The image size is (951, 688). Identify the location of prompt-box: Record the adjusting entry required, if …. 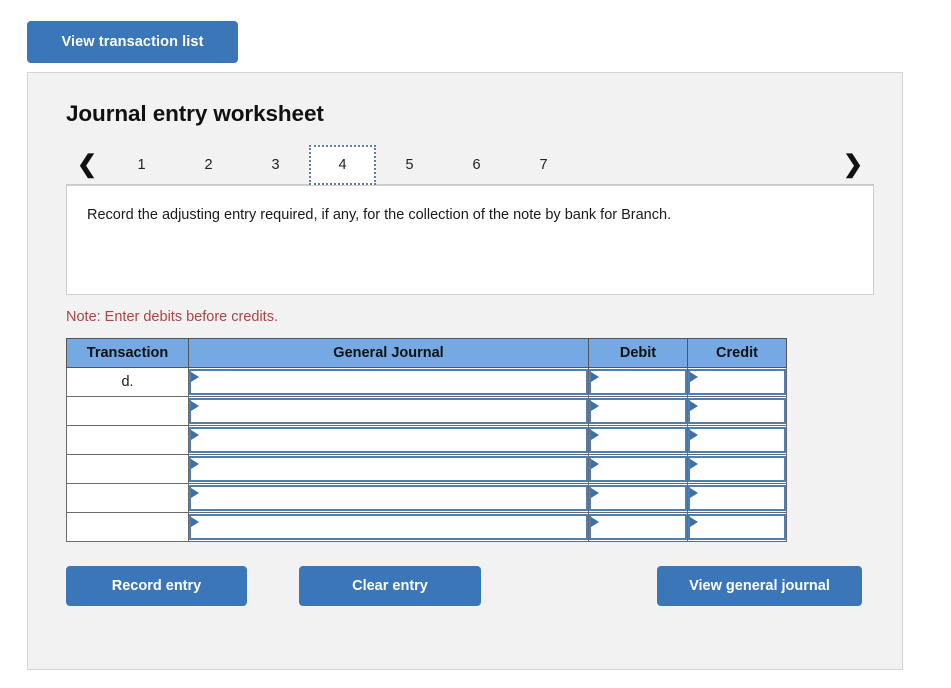
(470, 240).